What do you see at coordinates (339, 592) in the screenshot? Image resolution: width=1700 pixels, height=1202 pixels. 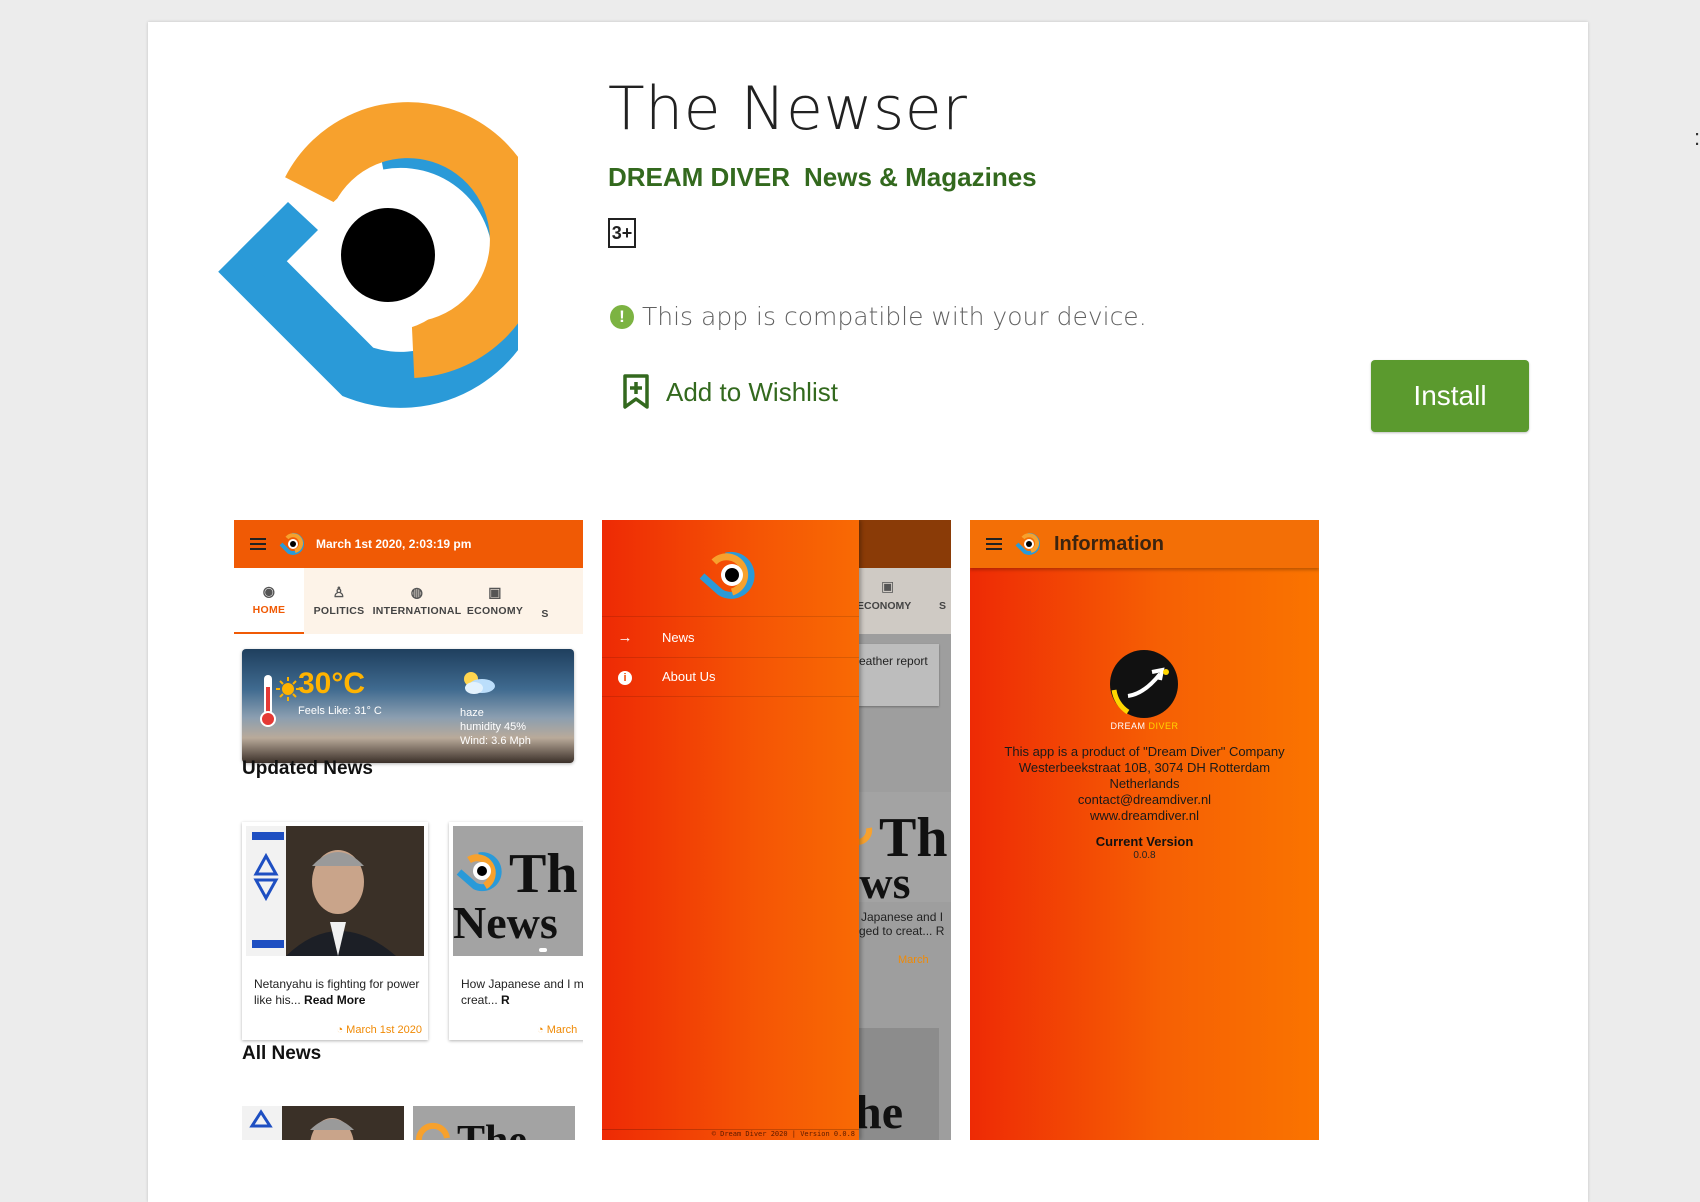 I see `politics-icon: ♙` at bounding box center [339, 592].